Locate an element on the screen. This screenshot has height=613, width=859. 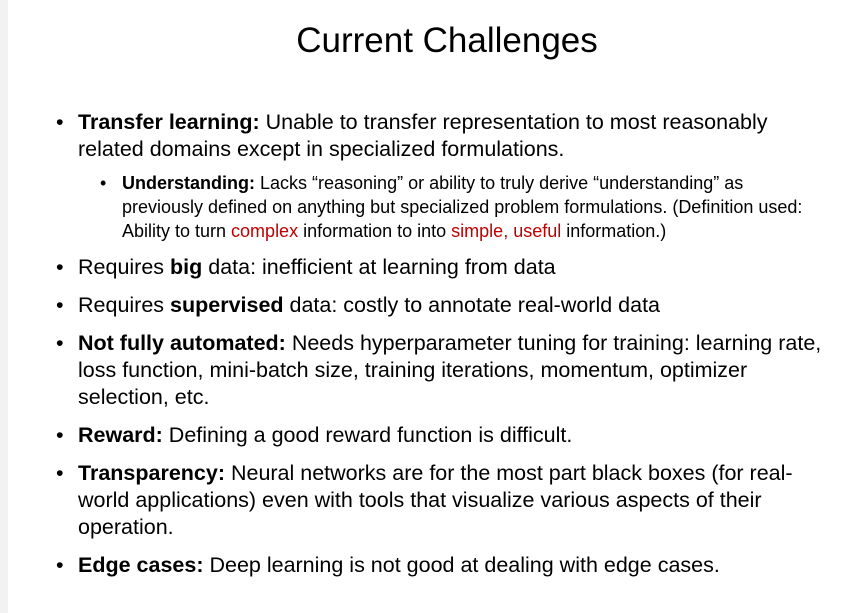
bullet-text: data: costly to annotate real-world data is located at coordinates (472, 305).